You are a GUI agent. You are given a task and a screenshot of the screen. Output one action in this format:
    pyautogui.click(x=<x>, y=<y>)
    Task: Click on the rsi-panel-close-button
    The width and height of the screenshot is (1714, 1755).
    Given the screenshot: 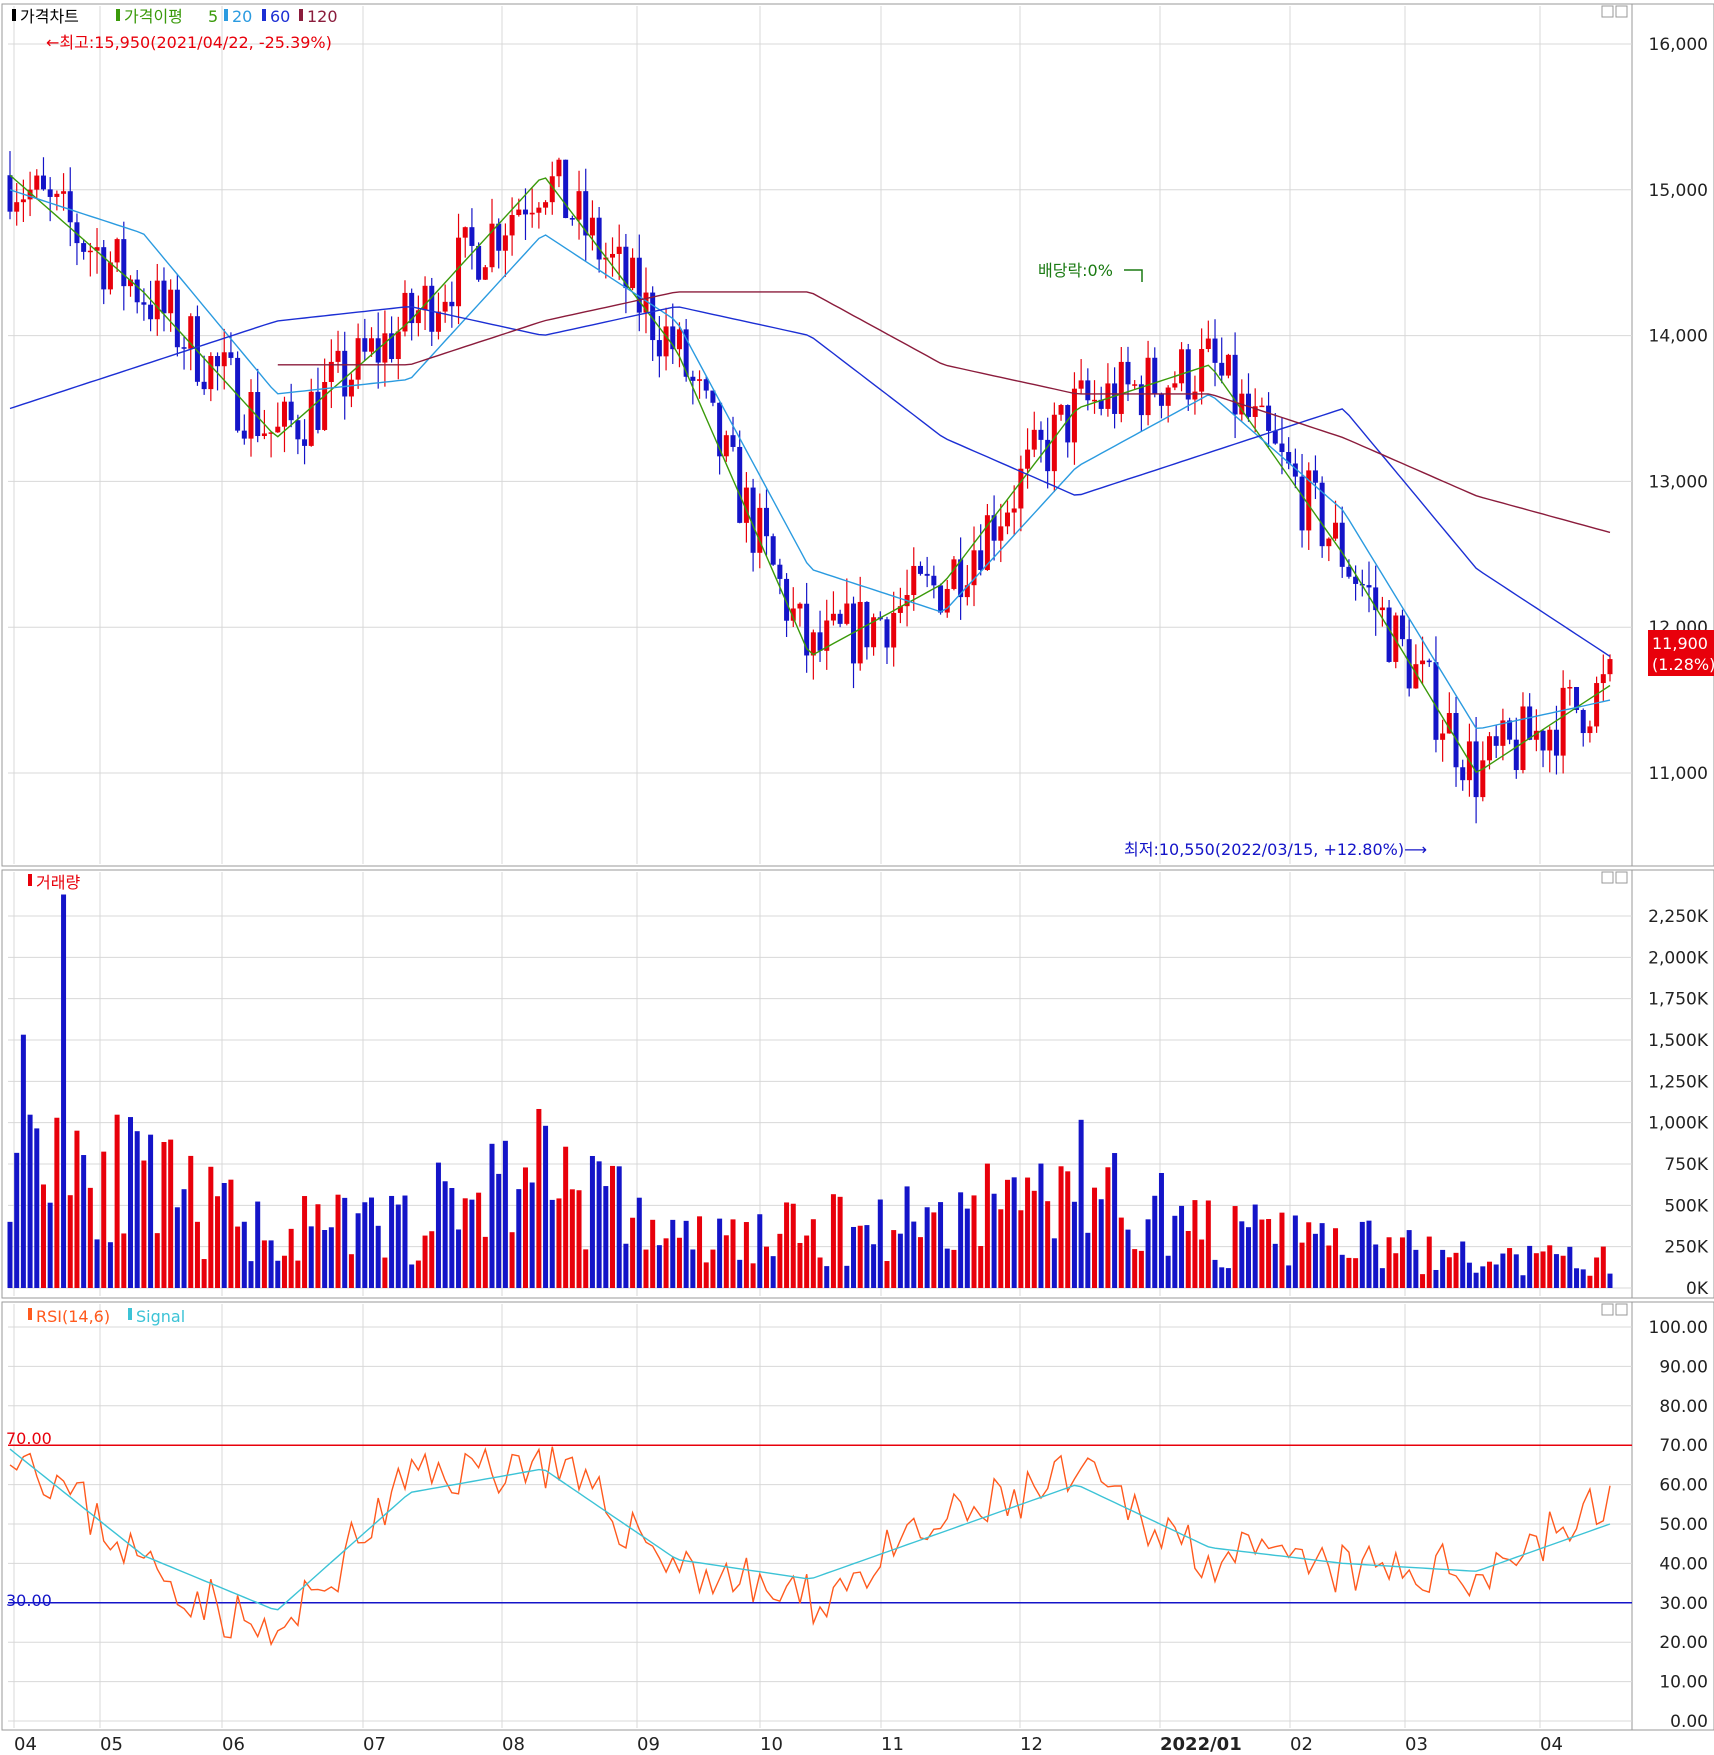 What is the action you would take?
    pyautogui.click(x=1621, y=1309)
    